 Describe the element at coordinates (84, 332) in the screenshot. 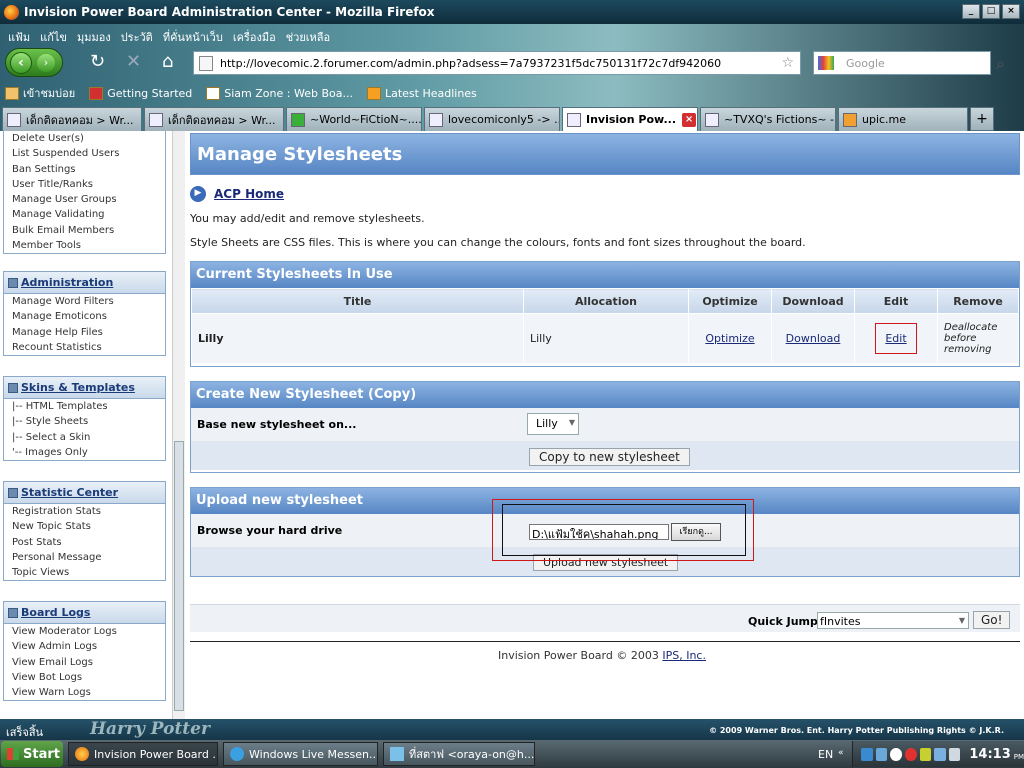

I see `sidebar-link: Manage Help Files` at that location.